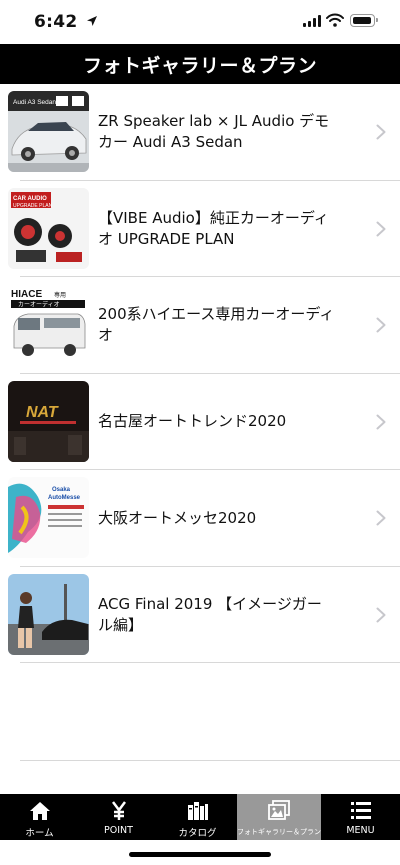 This screenshot has height=865, width=400. Describe the element at coordinates (200, 22) in the screenshot. I see `status-bar: 6:42` at that location.